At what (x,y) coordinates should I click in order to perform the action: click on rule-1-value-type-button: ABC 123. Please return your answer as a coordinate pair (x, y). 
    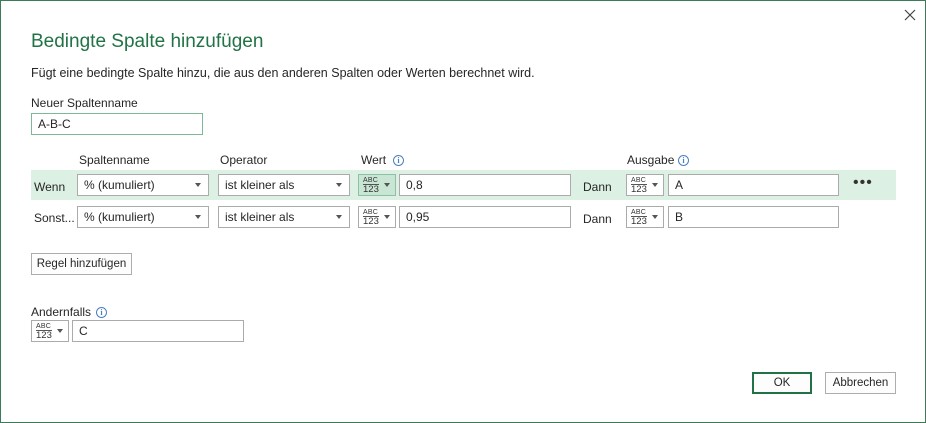
    Looking at the image, I should click on (377, 185).